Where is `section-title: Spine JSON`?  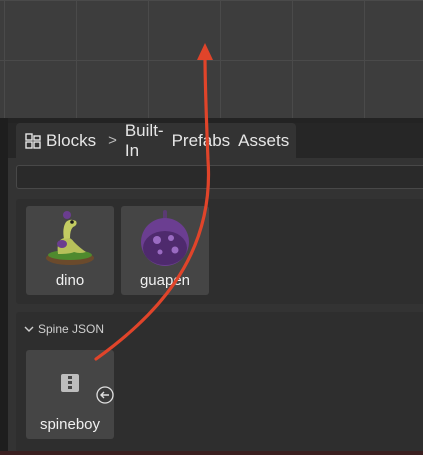
section-title: Spine JSON is located at coordinates (71, 329).